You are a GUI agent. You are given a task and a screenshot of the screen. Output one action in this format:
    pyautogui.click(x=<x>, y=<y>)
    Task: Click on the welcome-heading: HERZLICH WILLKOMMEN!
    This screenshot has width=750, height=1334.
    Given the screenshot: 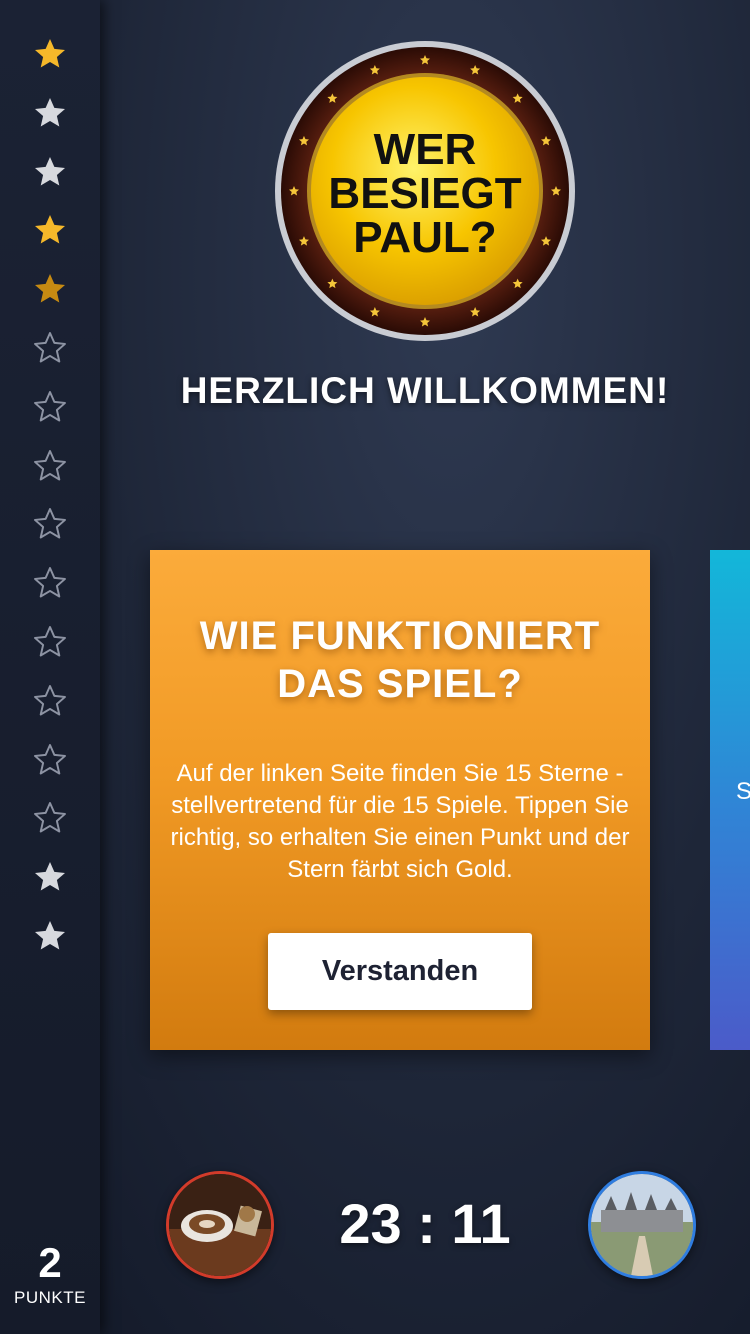 What is the action you would take?
    pyautogui.click(x=425, y=390)
    